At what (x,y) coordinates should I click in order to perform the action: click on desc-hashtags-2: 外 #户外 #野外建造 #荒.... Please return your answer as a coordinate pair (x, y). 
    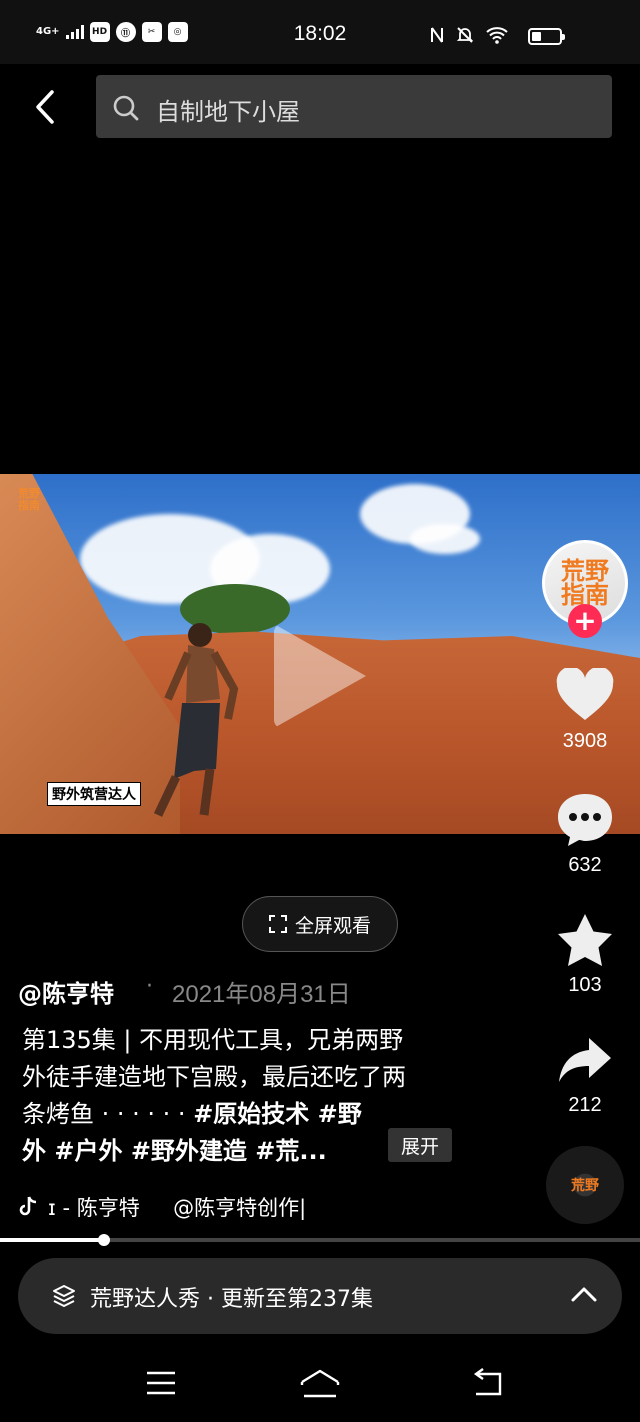
    Looking at the image, I should click on (174, 1151).